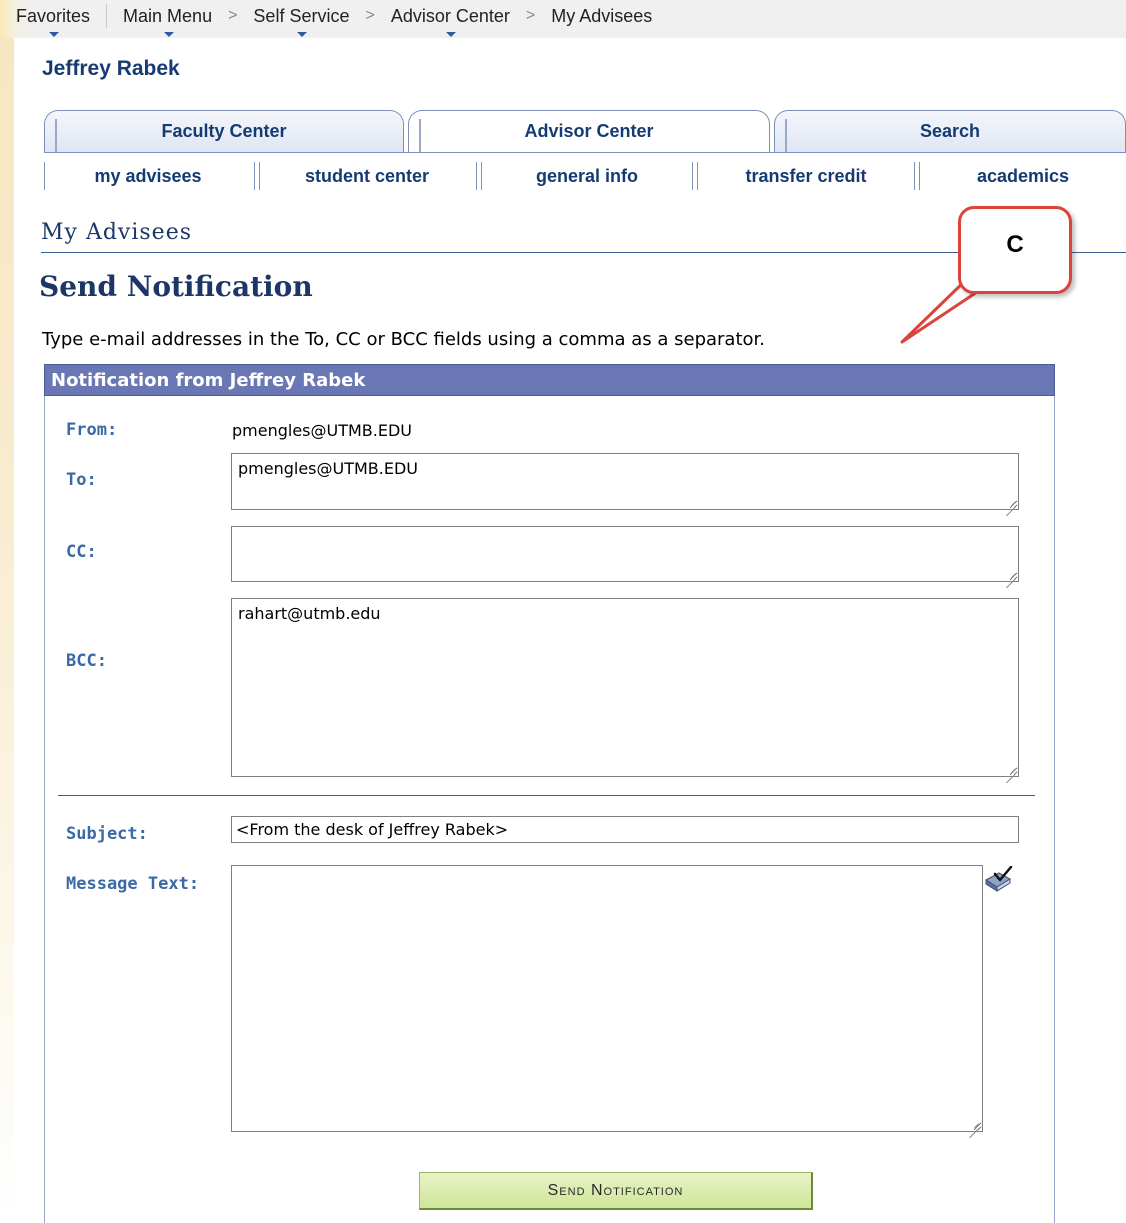 This screenshot has width=1126, height=1223. Describe the element at coordinates (92, 430) in the screenshot. I see `from-label: From:` at that location.